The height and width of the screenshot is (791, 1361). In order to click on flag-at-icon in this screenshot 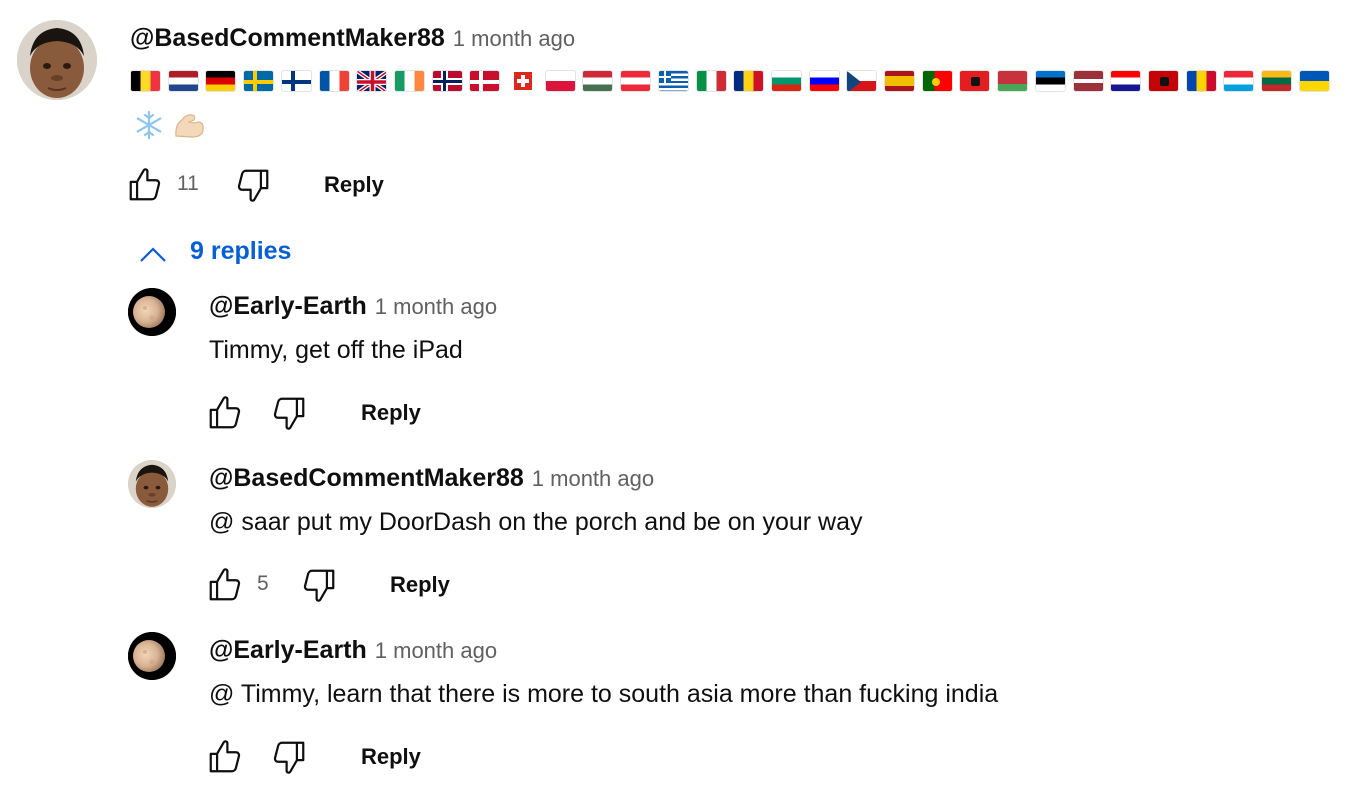, I will do `click(635, 81)`.